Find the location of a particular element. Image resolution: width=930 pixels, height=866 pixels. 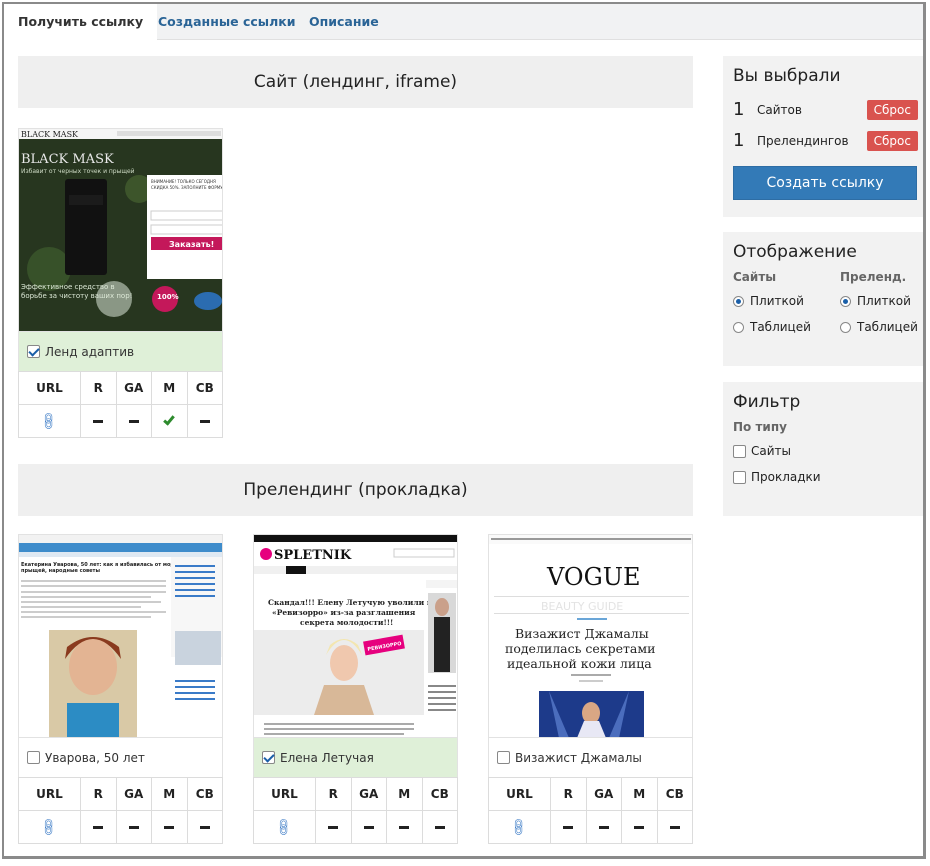

prelanding-card-name: Елена Летучая is located at coordinates (355, 757).